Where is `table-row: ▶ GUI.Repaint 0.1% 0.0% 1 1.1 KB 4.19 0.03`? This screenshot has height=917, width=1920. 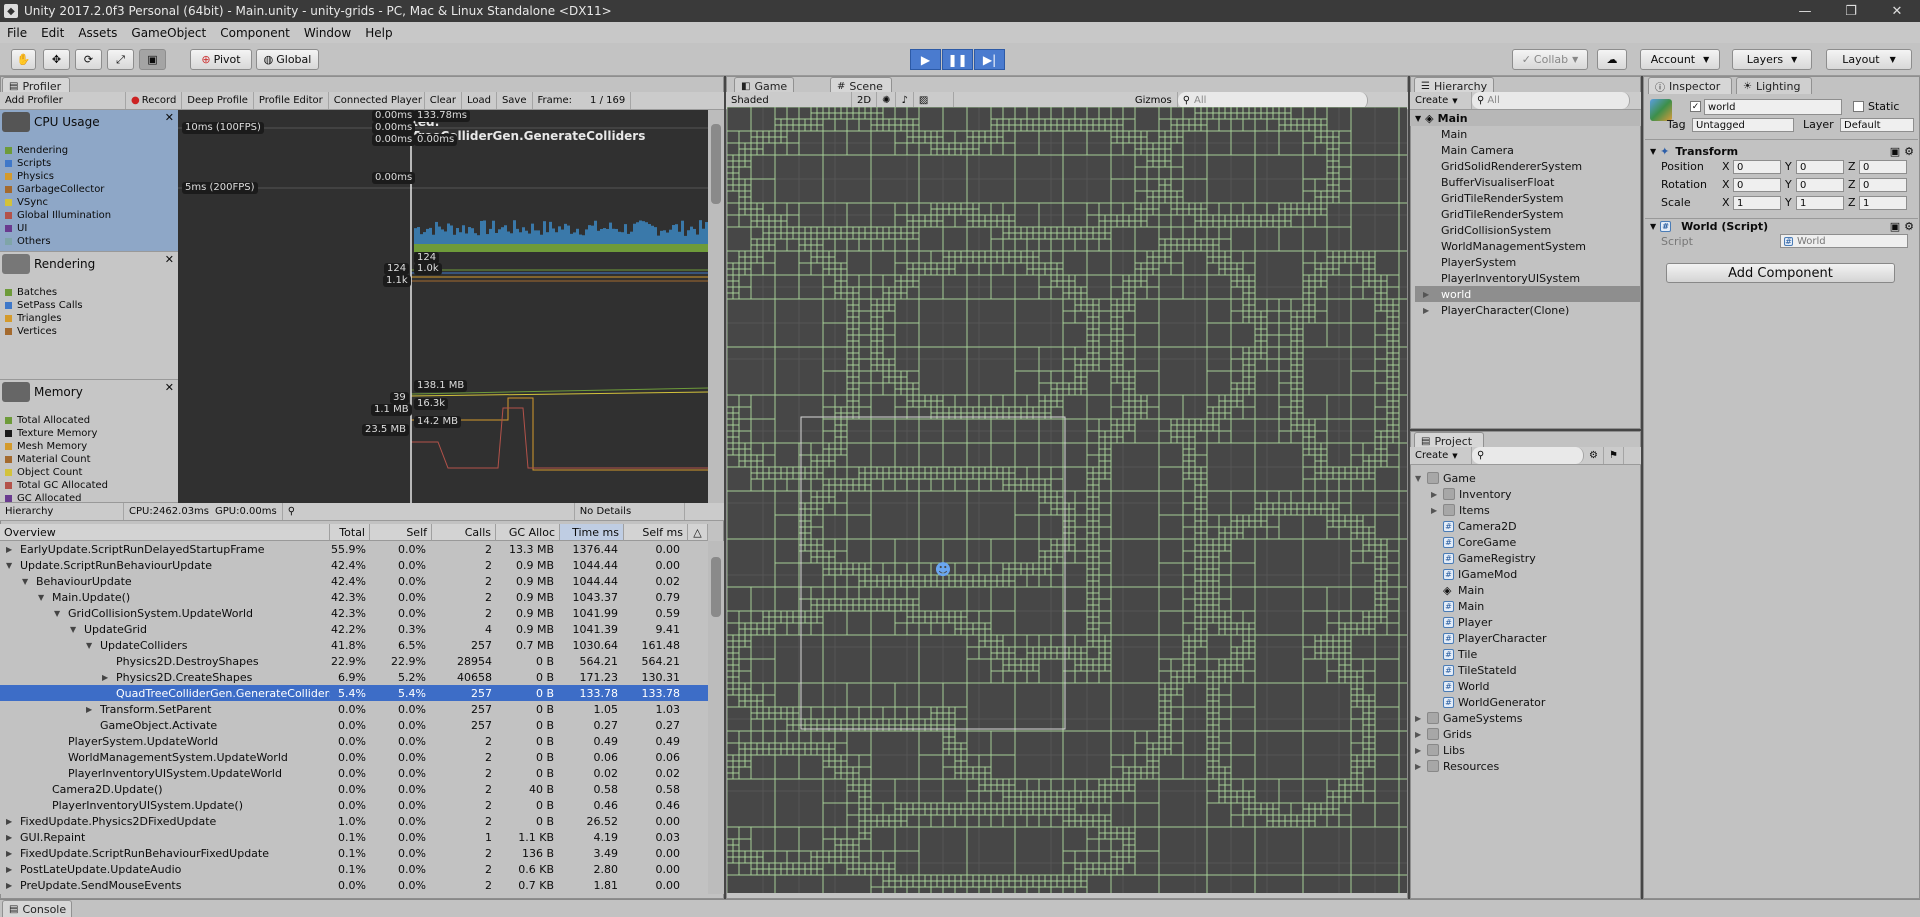 table-row: ▶ GUI.Repaint 0.1% 0.0% 1 1.1 KB 4.19 0.03 is located at coordinates (354, 837).